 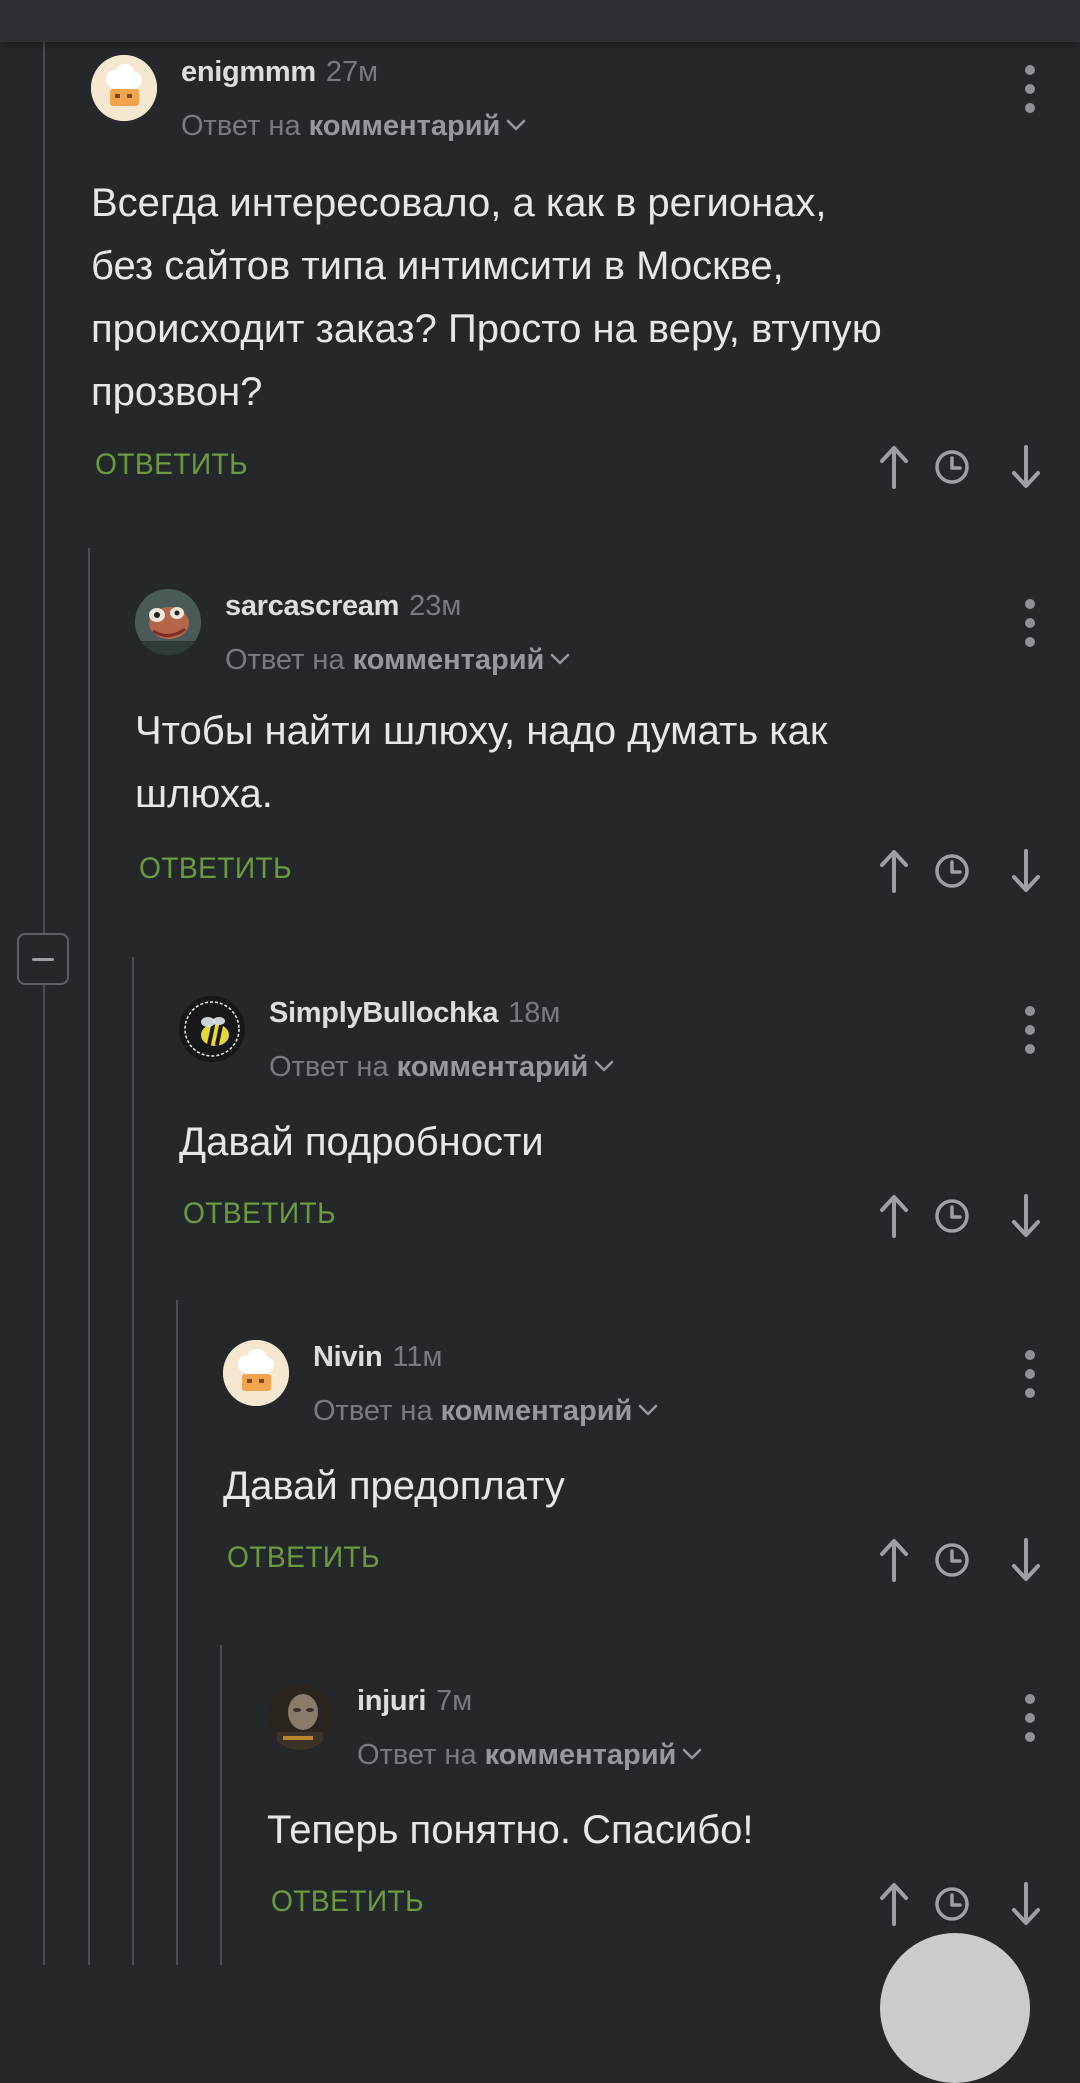 I want to click on comment-text-line: без сайтов типа интимсити в Москве,, so click(x=437, y=266).